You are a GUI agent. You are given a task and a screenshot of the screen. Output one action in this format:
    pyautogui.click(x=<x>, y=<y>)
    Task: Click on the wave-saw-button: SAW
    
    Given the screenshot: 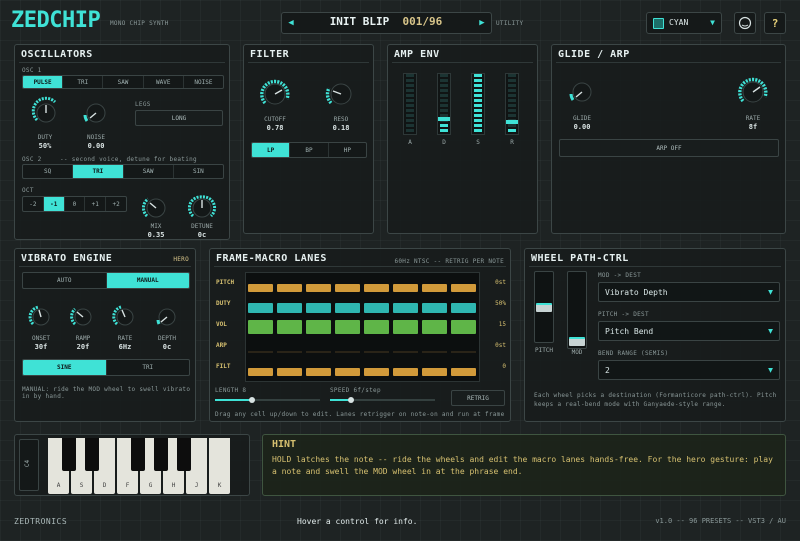 What is the action you would take?
    pyautogui.click(x=123, y=82)
    